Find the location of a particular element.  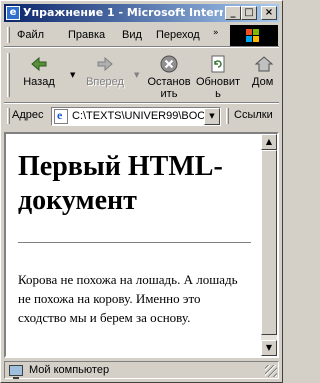

toolbar-grip is located at coordinates (8, 75).